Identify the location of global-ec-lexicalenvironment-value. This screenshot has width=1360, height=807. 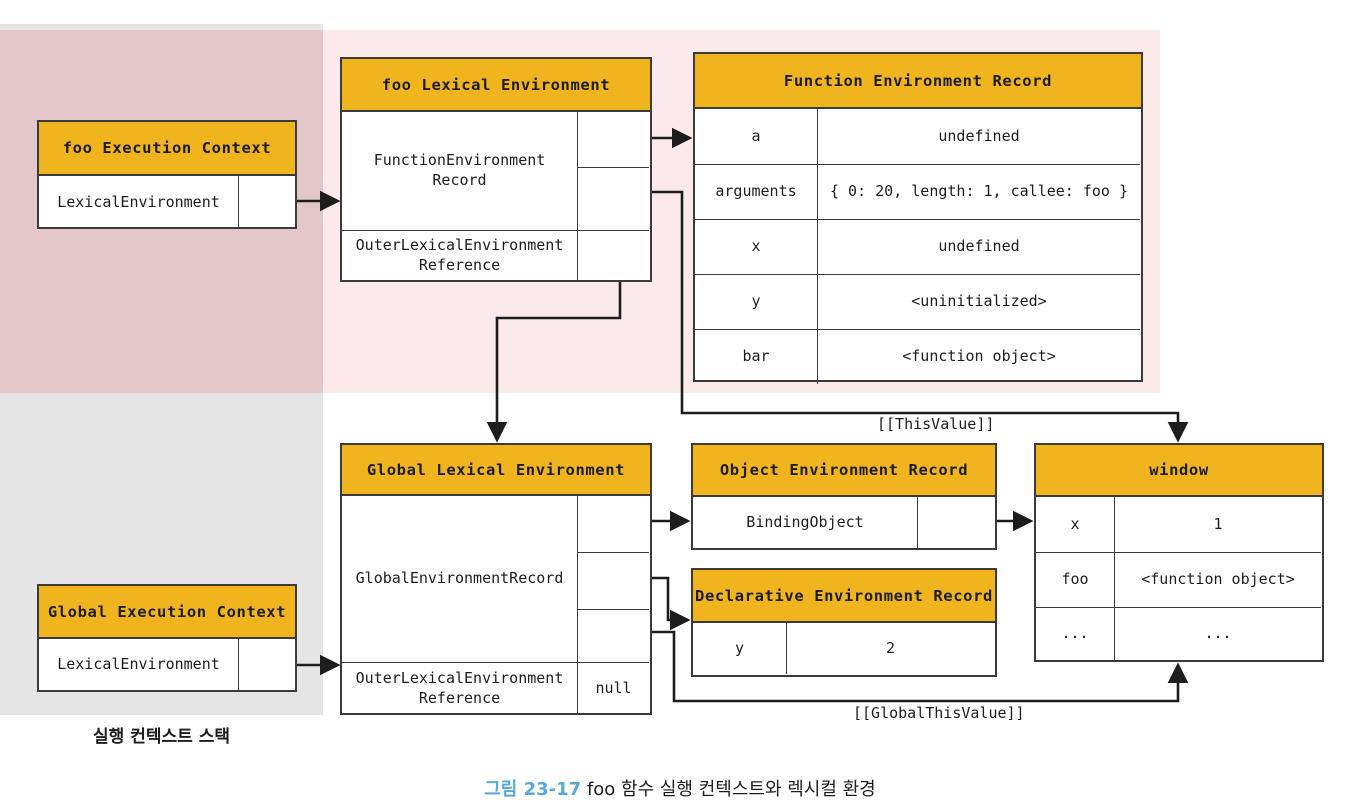
(268, 665).